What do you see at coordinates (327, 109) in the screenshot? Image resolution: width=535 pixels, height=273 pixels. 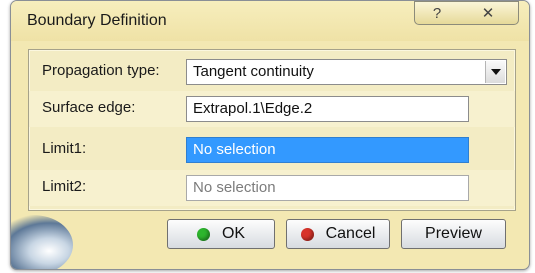 I see `surface-edge-field: Extrapol.1\Edge.2` at bounding box center [327, 109].